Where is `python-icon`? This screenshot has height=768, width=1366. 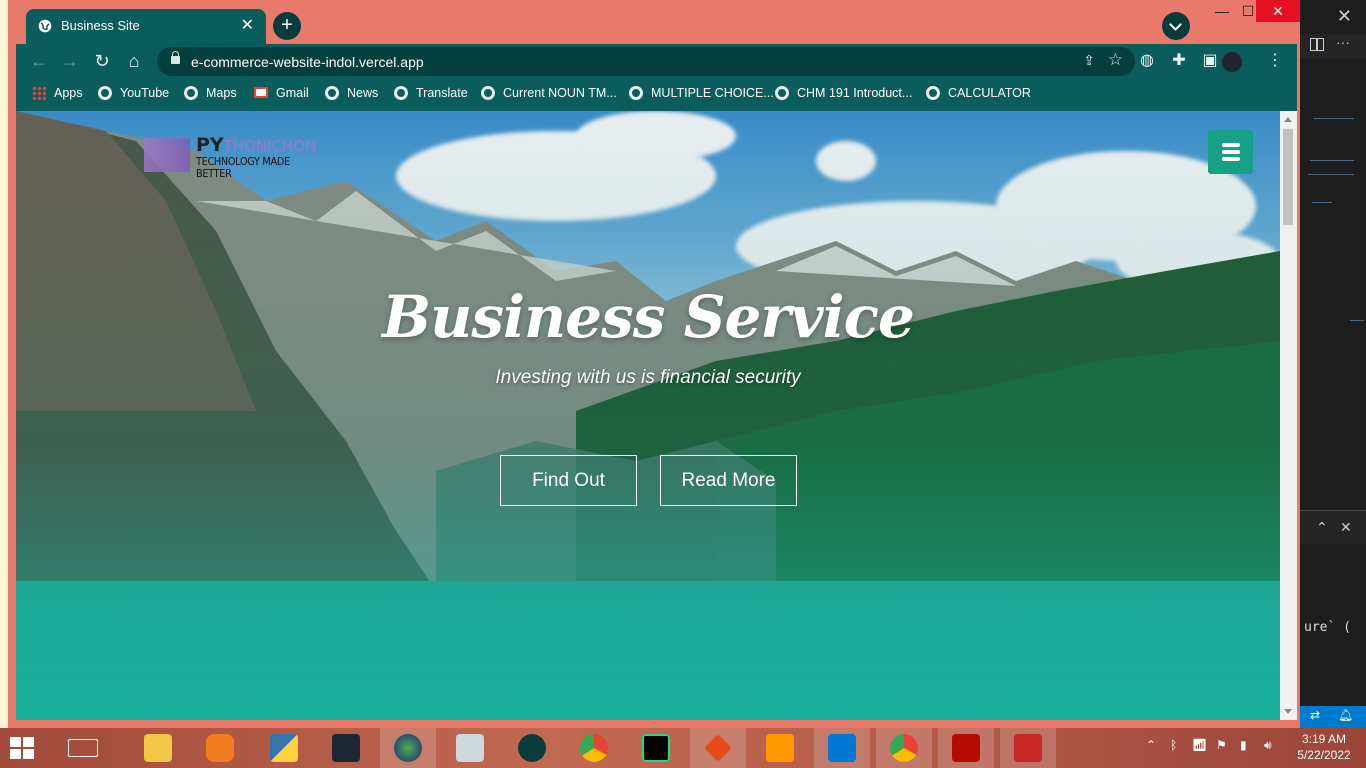 python-icon is located at coordinates (284, 748).